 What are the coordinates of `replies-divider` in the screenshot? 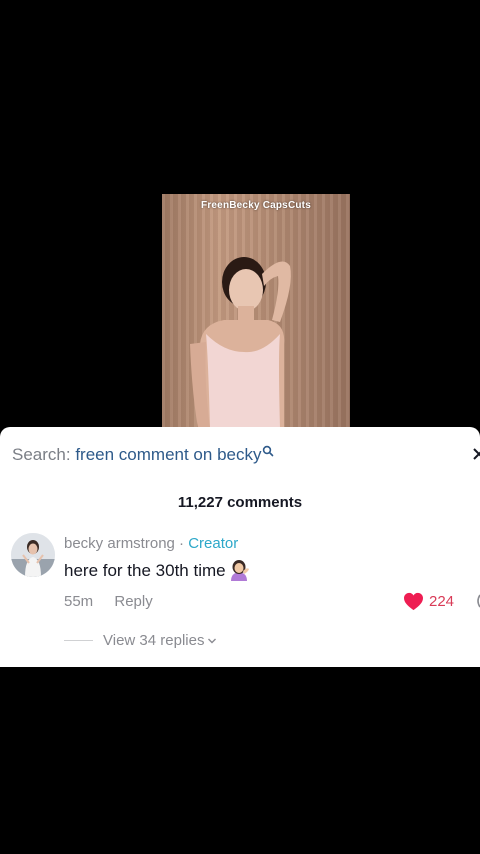 It's located at (78, 640).